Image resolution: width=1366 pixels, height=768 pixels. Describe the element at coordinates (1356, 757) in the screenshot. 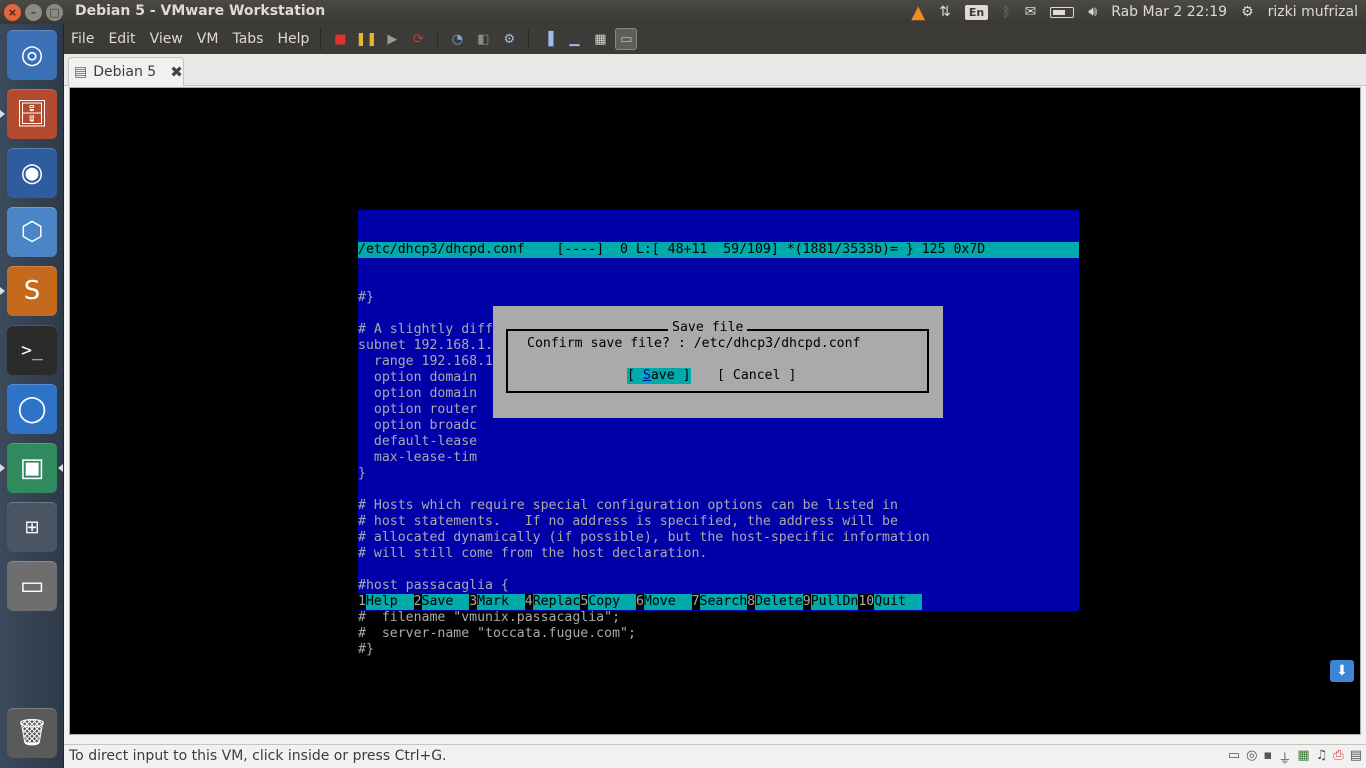

I see `message-log-icon: ▤` at that location.